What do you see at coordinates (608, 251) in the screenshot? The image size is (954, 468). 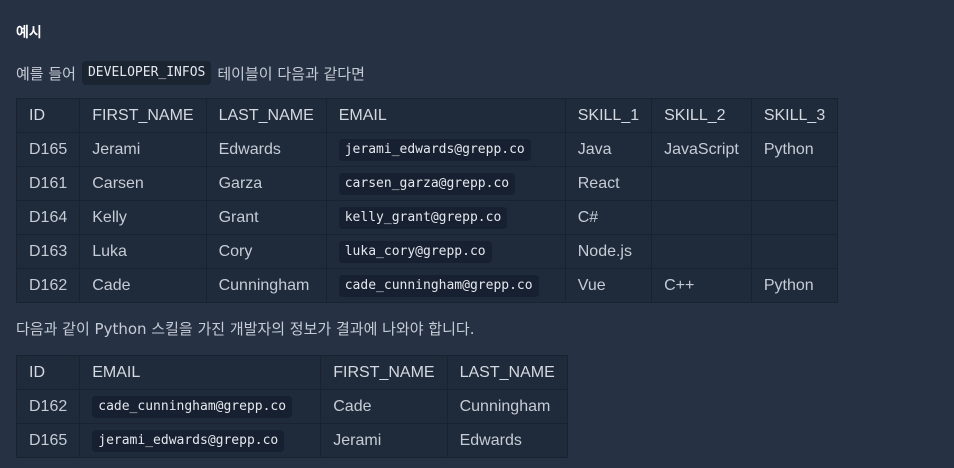 I see `cell-skill-1: Node.js` at bounding box center [608, 251].